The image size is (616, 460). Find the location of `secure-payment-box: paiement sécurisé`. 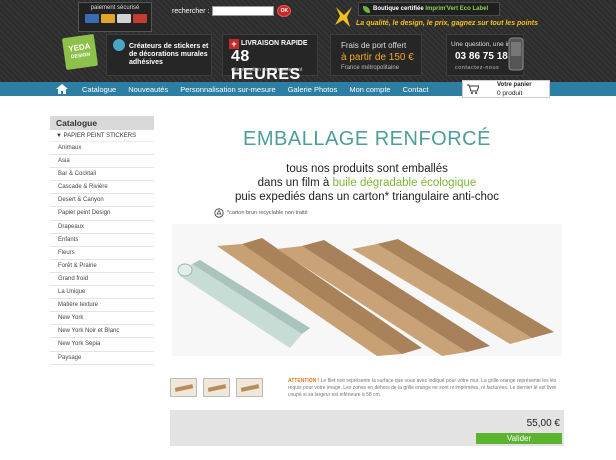

secure-payment-box: paiement sécurisé is located at coordinates (115, 17).